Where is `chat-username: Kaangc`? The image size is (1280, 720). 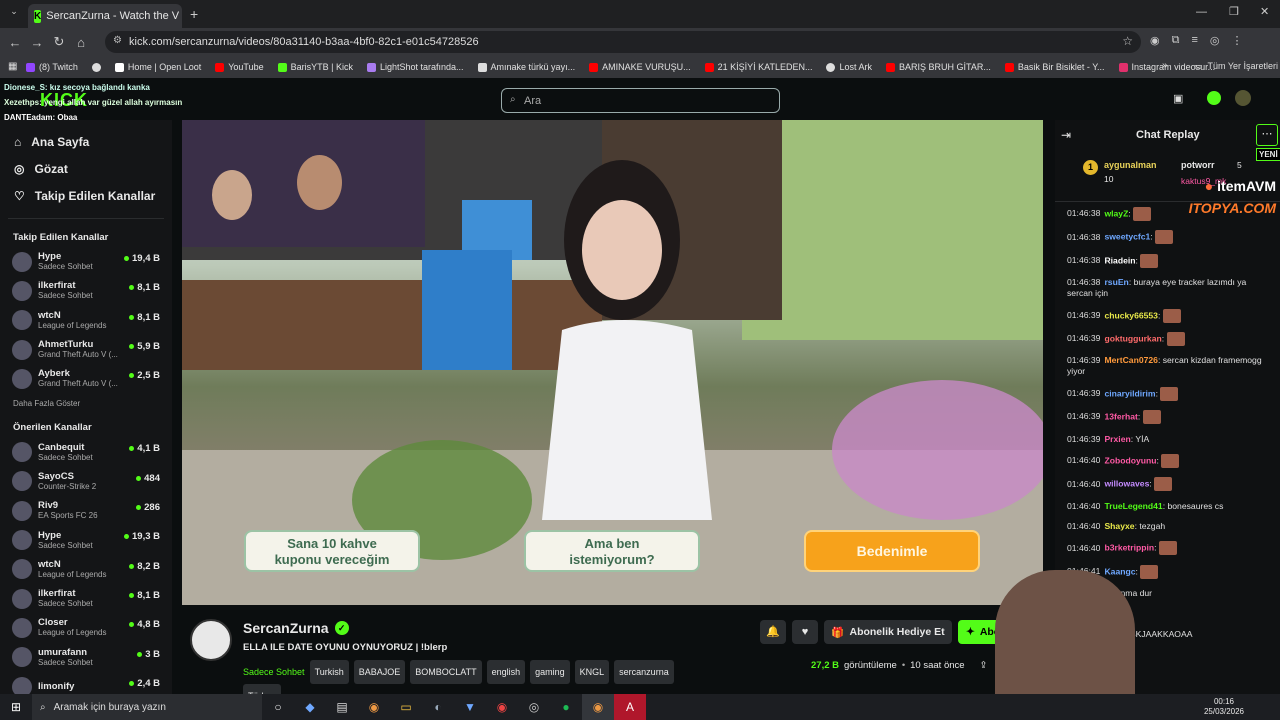
chat-username: Kaangc is located at coordinates (1119, 571).